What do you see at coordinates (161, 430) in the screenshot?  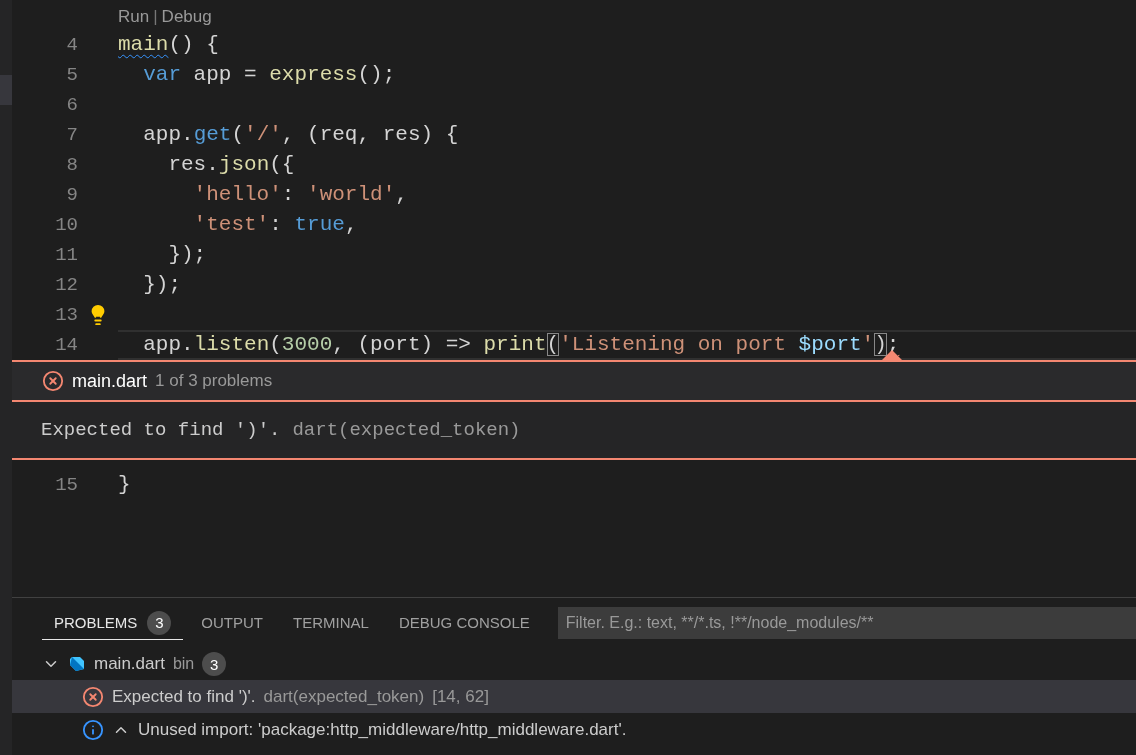 I see `peek-message: Expected to find ')'.` at bounding box center [161, 430].